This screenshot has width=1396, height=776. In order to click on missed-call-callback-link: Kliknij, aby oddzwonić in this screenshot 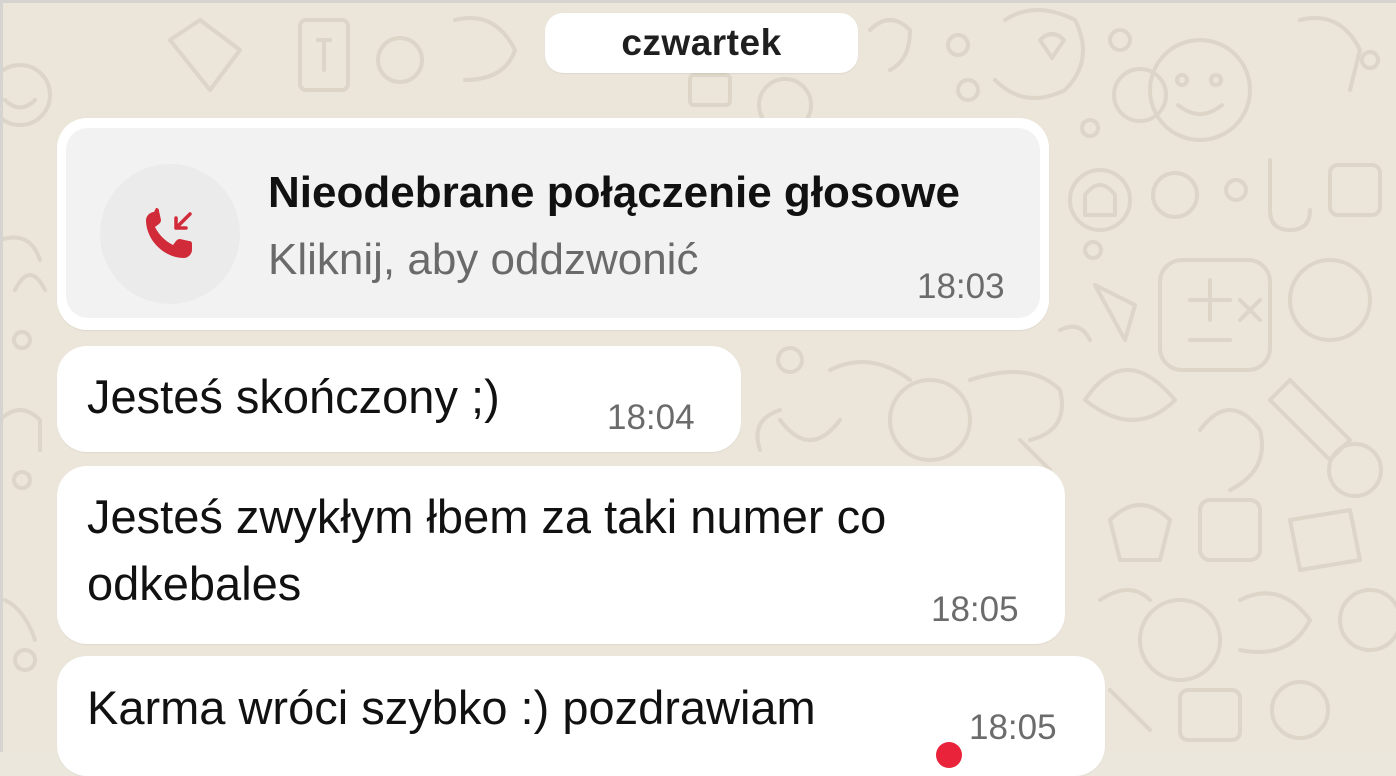, I will do `click(483, 260)`.